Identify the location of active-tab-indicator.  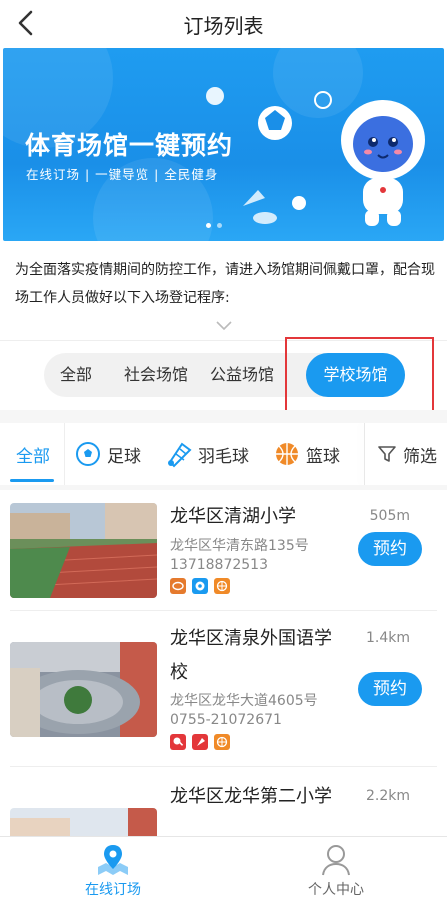
(32, 480).